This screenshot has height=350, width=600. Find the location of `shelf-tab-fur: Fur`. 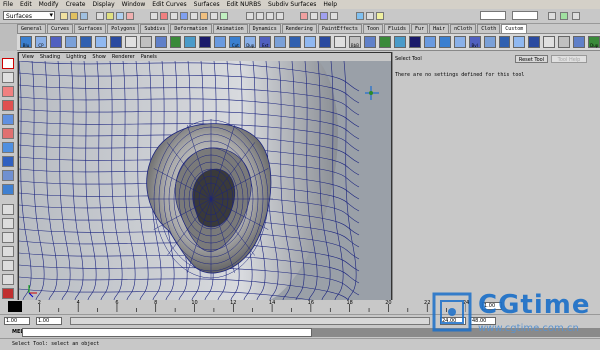

shelf-tab-fur: Fur is located at coordinates (420, 28).